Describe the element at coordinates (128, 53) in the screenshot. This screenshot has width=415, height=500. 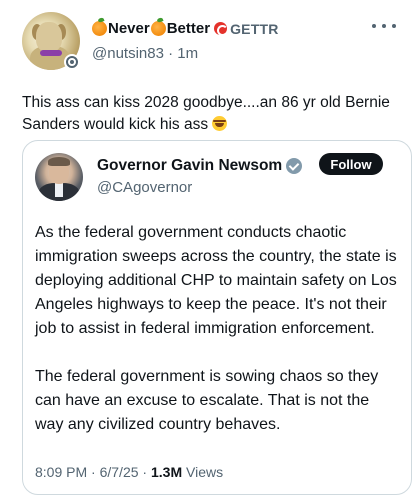
I see `author-handle: @nutsin83` at that location.